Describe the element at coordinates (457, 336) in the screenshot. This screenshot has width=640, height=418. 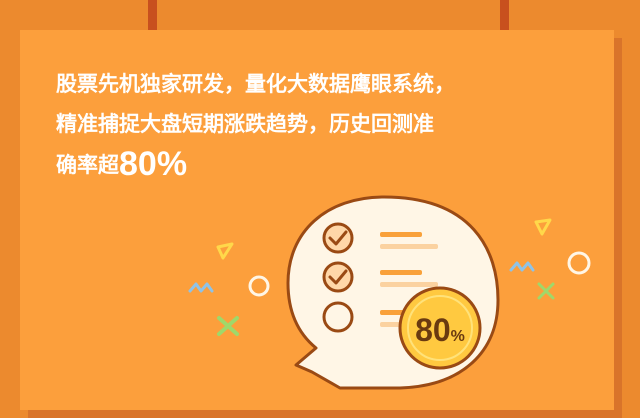
I see `accuracy-badge-unit: %` at that location.